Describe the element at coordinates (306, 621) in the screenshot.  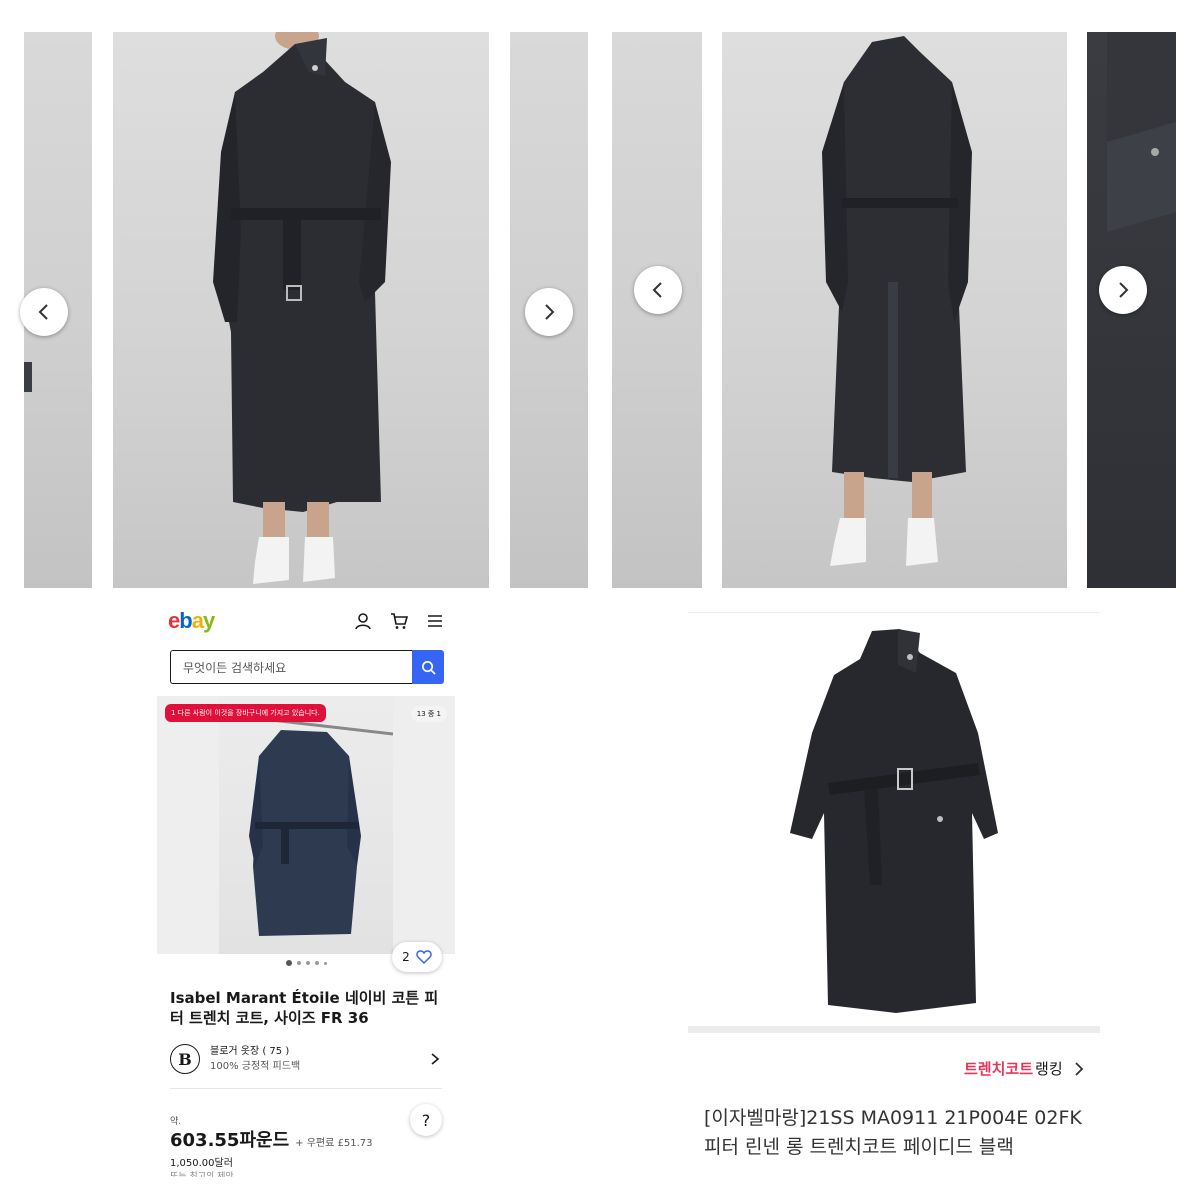
I see `ebay-header: ebay` at that location.